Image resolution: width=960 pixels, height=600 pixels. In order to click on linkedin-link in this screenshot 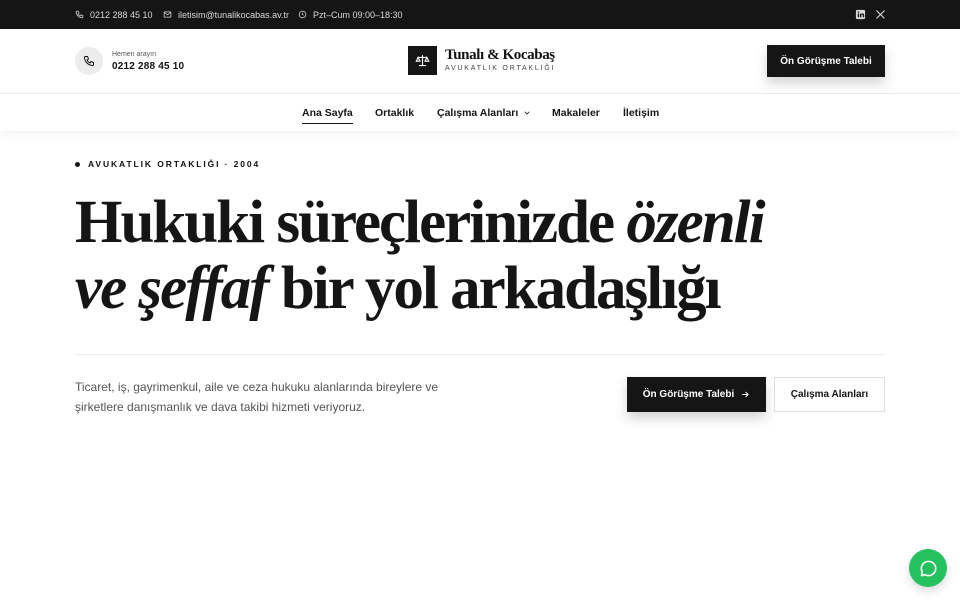, I will do `click(860, 14)`.